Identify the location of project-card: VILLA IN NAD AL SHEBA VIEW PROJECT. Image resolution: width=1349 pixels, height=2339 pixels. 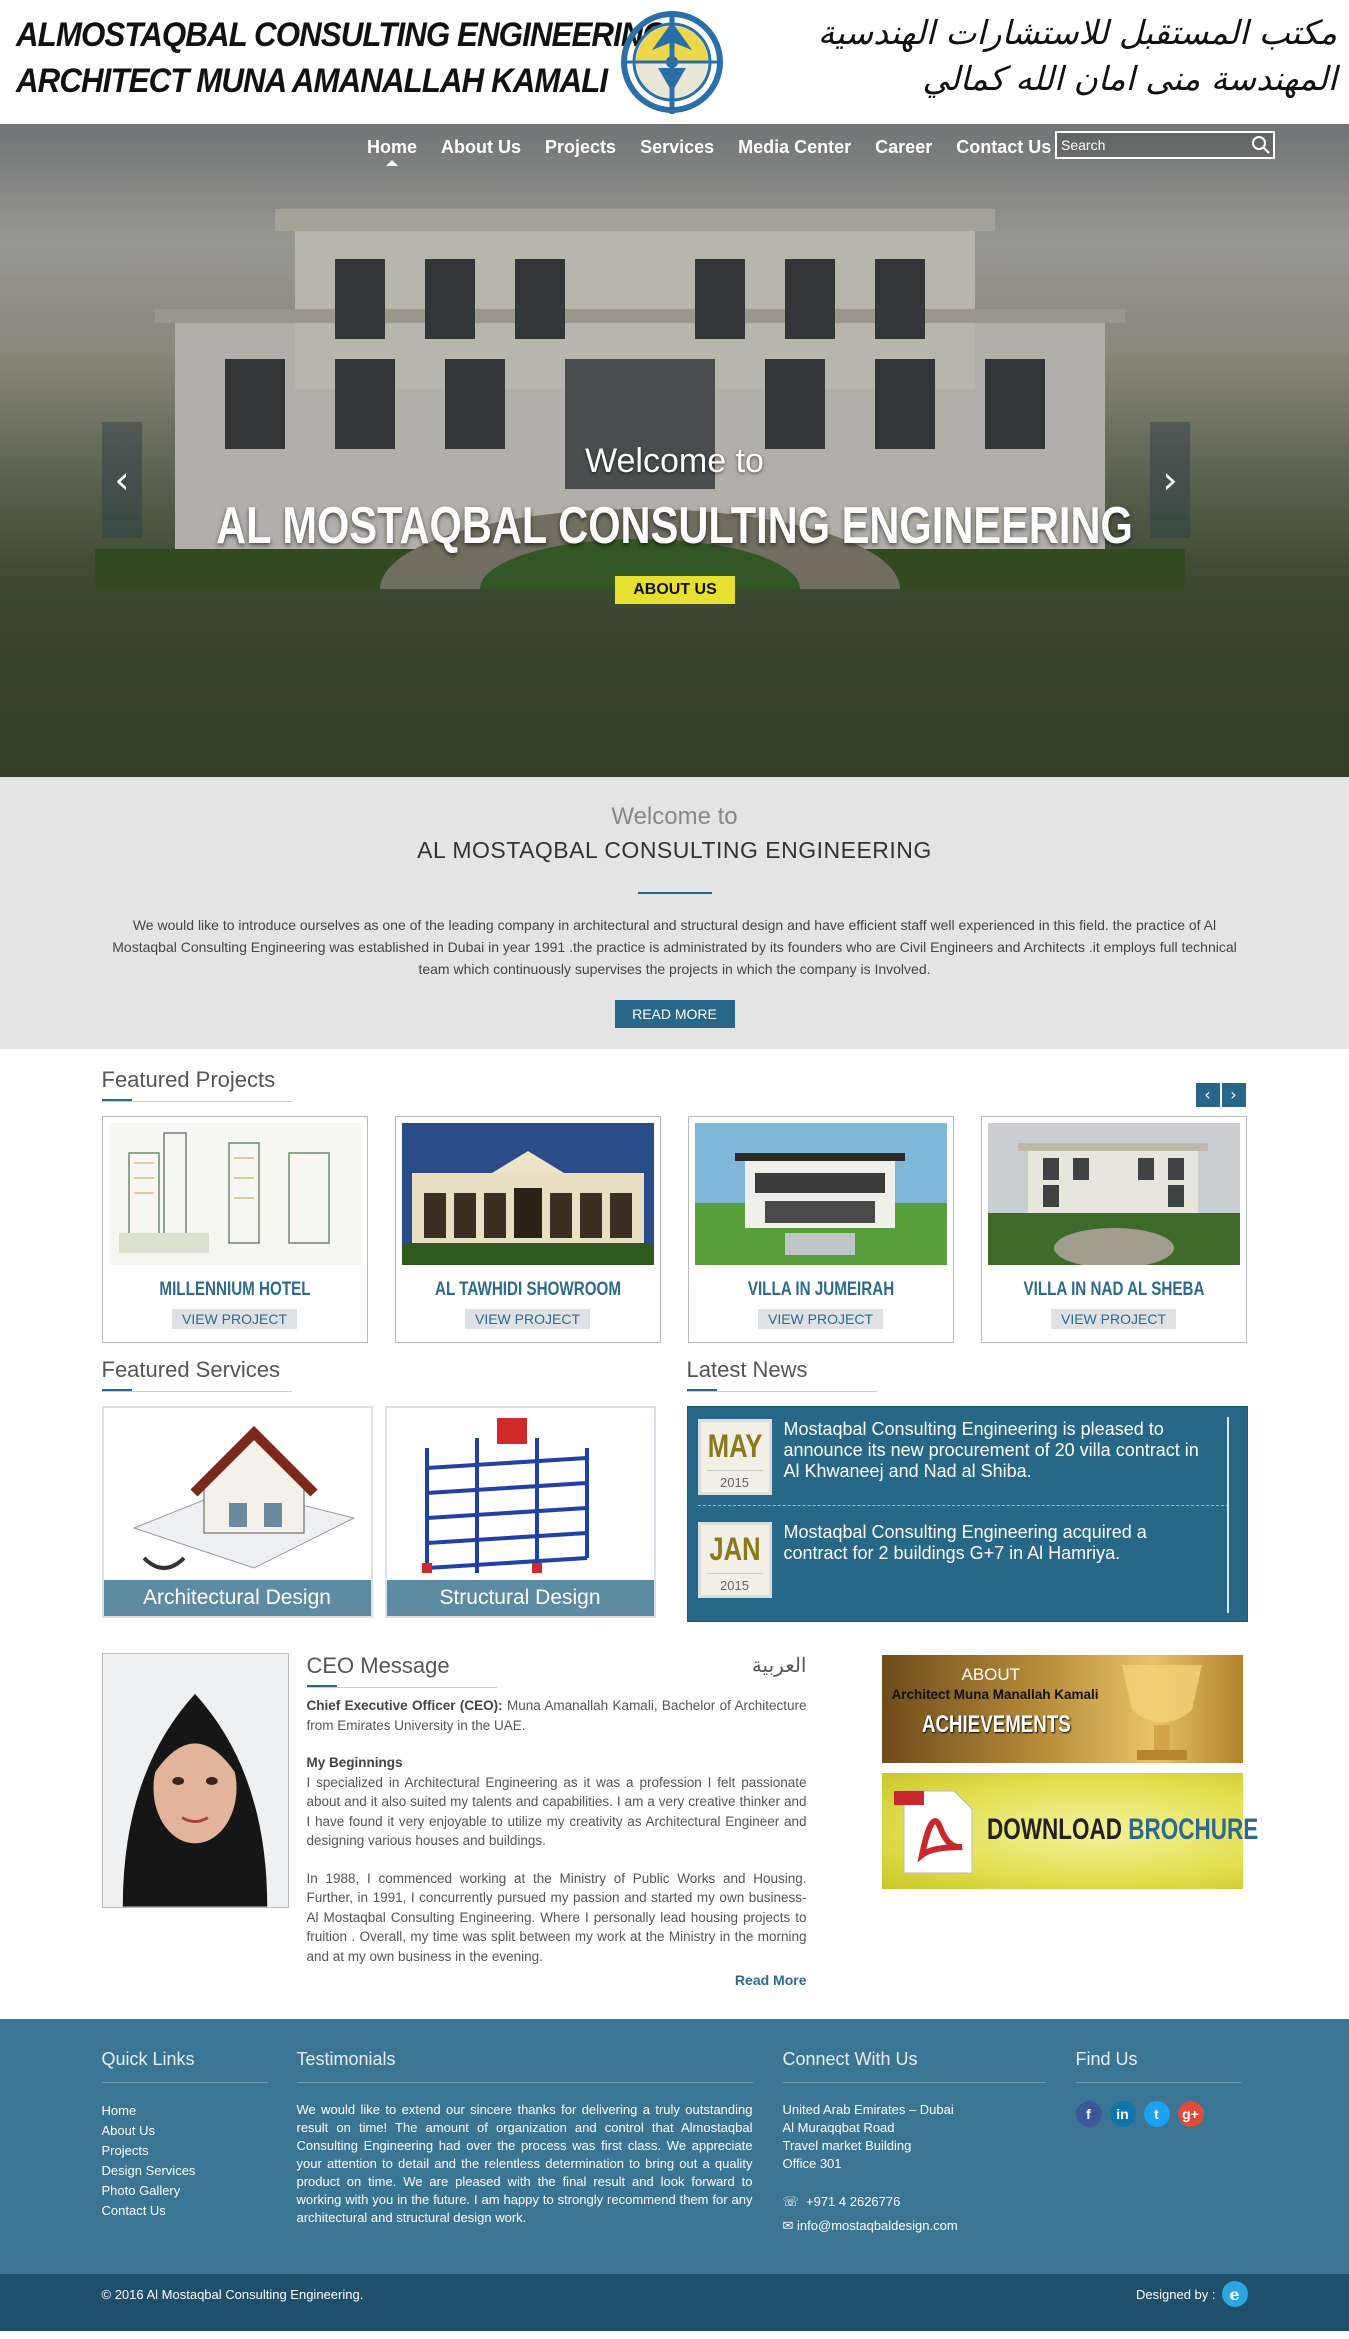
(1113, 1229).